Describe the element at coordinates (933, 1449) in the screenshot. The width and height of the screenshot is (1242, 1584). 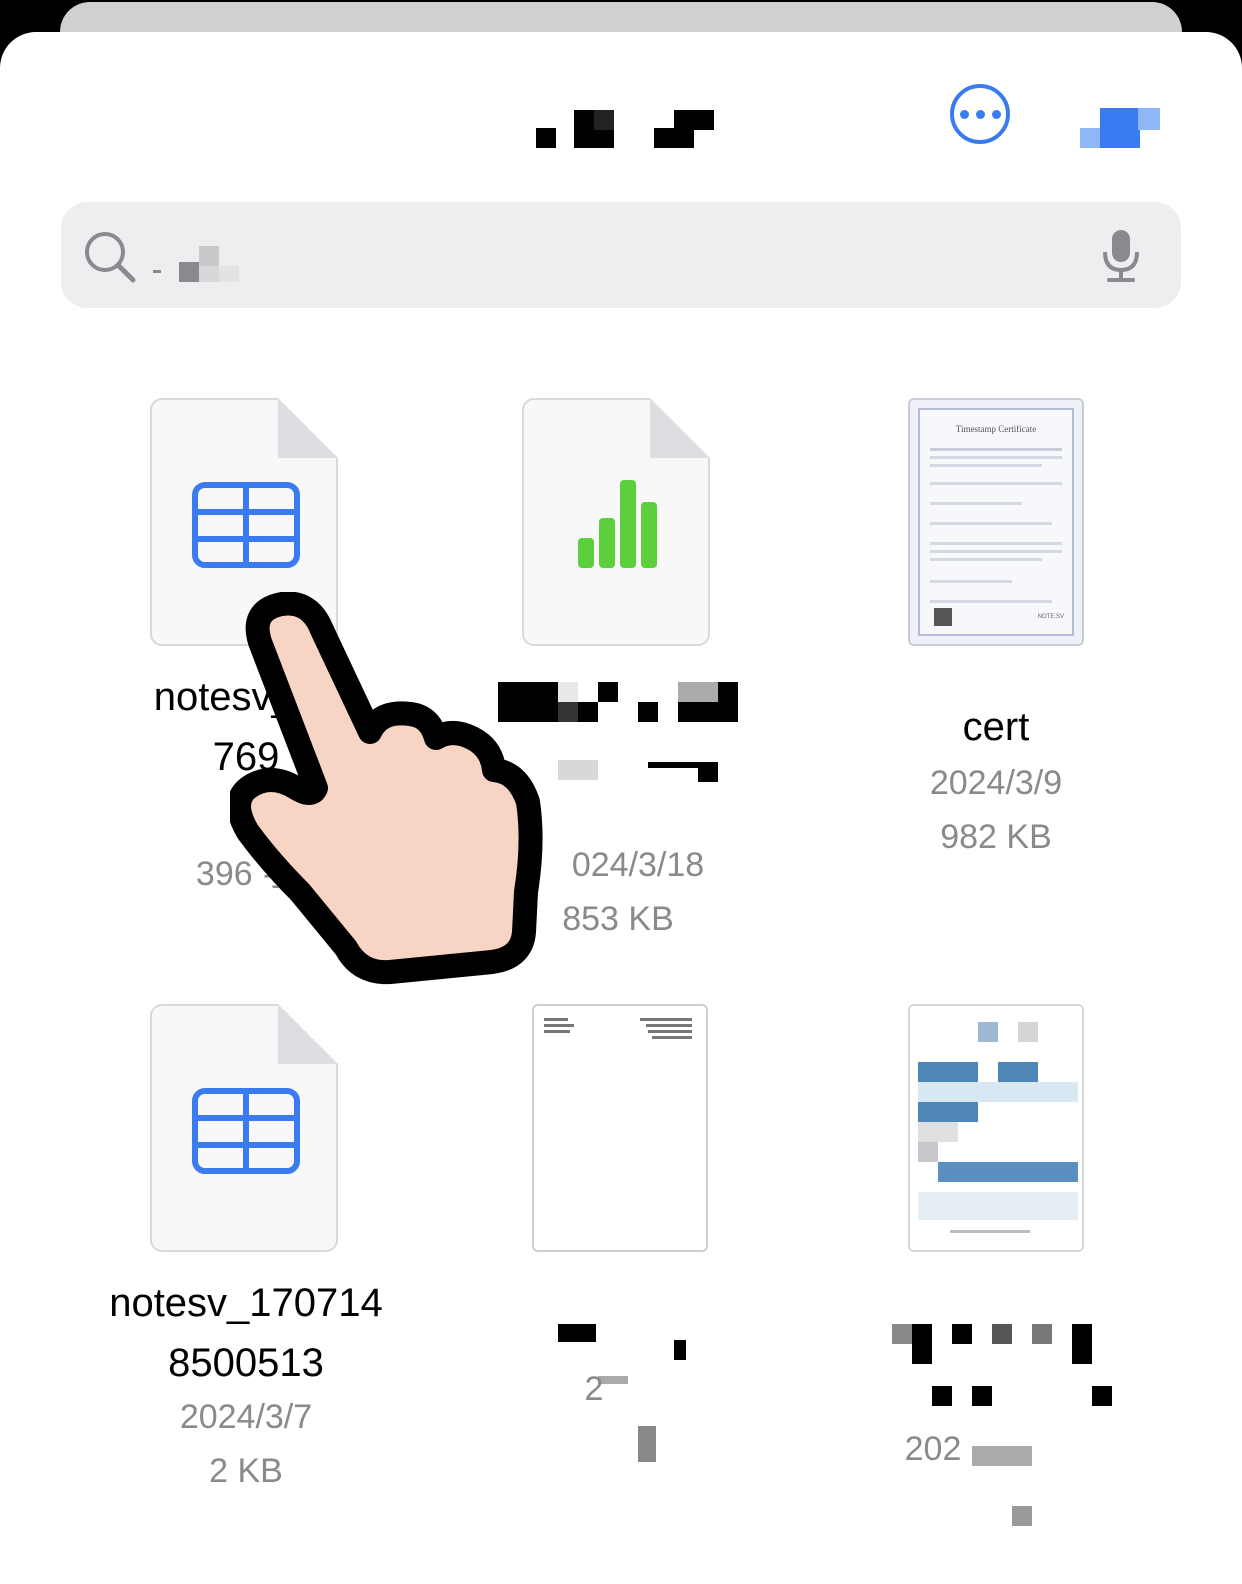
I see `file-date: 202` at that location.